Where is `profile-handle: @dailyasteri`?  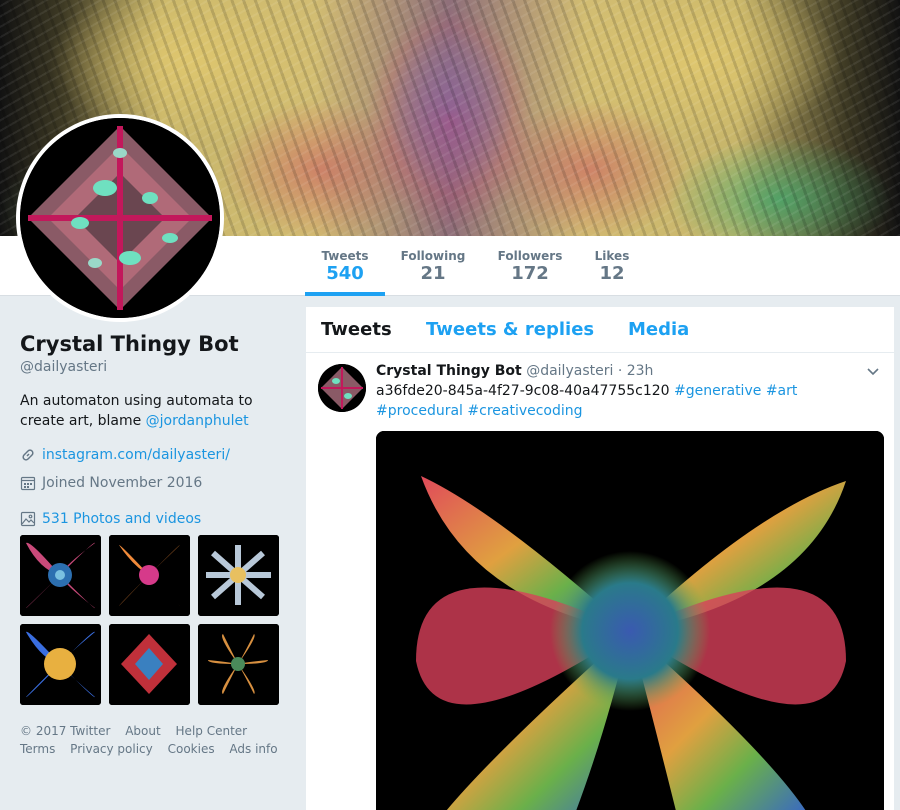
profile-handle: @dailyasteri is located at coordinates (155, 367).